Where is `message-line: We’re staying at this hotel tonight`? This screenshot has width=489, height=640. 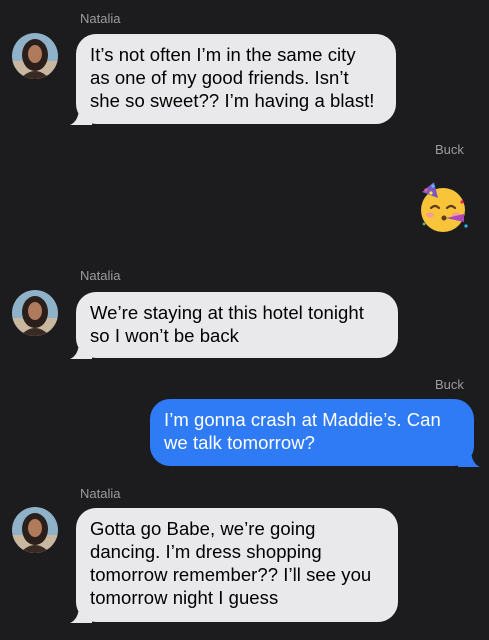
message-line: We’re staying at this hotel tonight is located at coordinates (227, 312).